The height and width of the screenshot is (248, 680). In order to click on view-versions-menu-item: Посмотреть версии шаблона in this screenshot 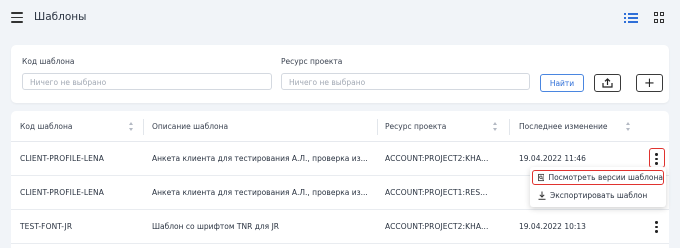, I will do `click(598, 177)`.